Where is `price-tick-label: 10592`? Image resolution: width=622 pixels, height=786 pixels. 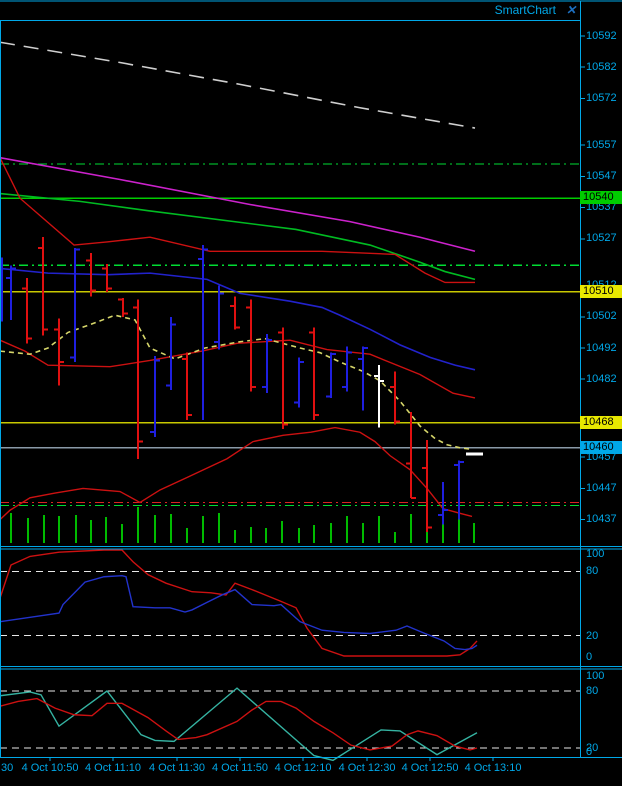
price-tick-label: 10592 is located at coordinates (601, 35).